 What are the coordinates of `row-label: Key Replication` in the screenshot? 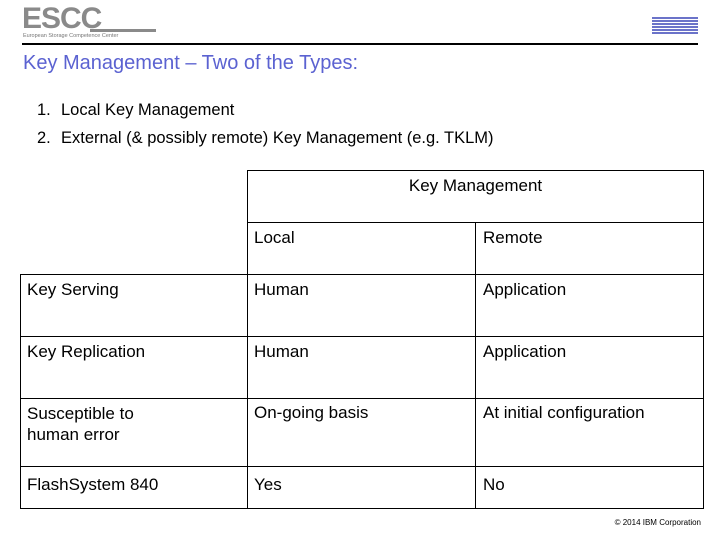 It's located at (86, 351).